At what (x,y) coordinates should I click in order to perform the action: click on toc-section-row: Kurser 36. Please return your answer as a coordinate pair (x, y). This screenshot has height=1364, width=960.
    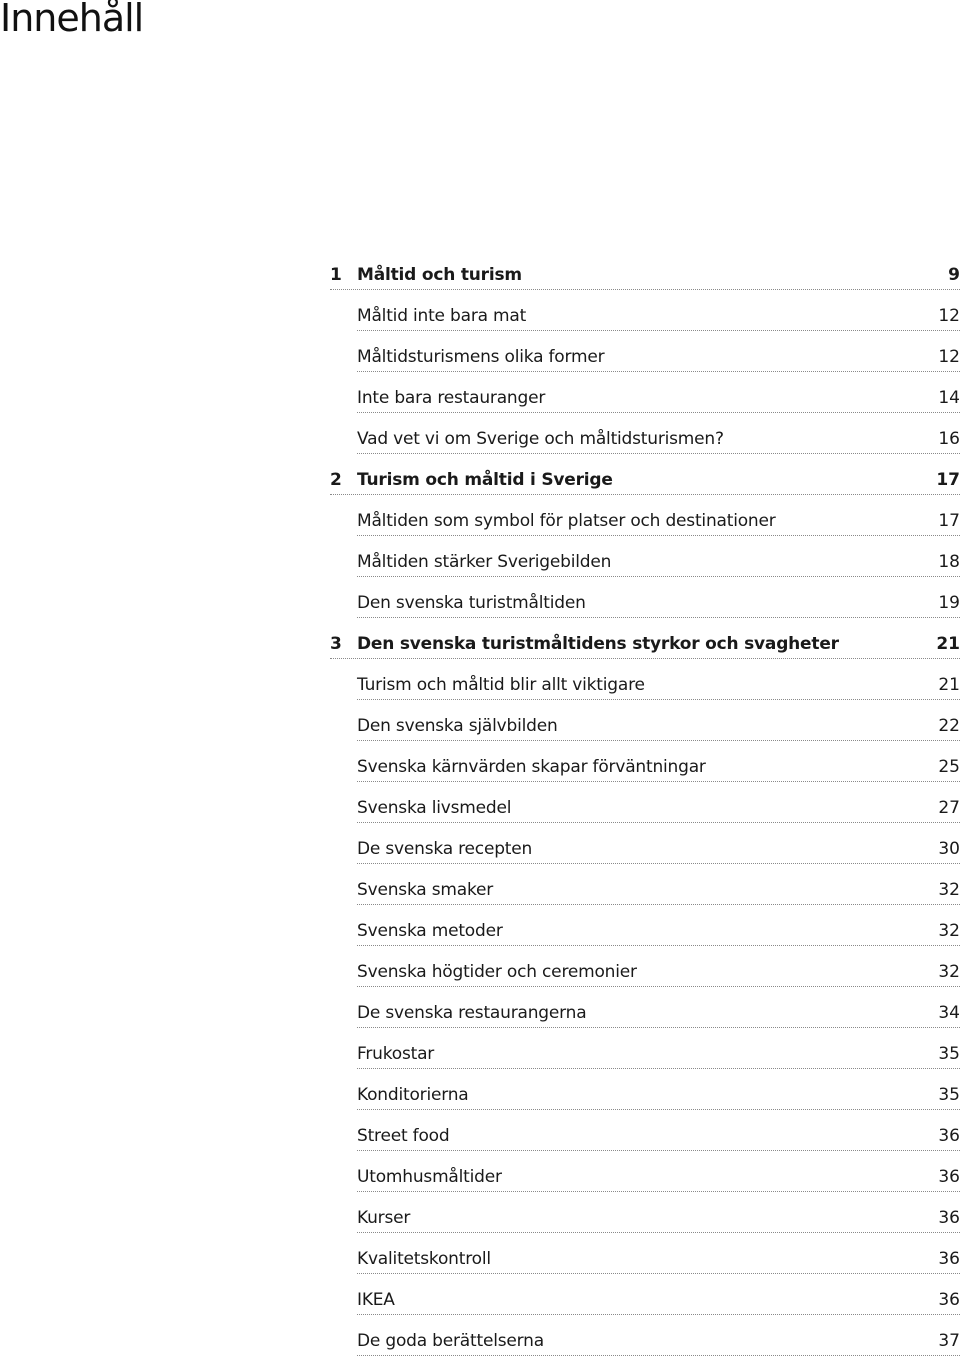
    Looking at the image, I should click on (658, 1212).